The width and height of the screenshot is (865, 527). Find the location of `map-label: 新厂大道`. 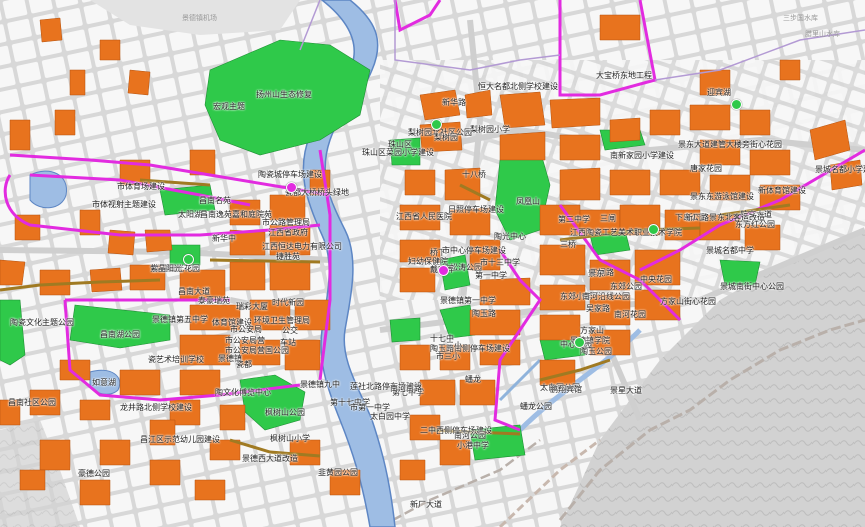

map-label: 新厂大道 is located at coordinates (426, 504).